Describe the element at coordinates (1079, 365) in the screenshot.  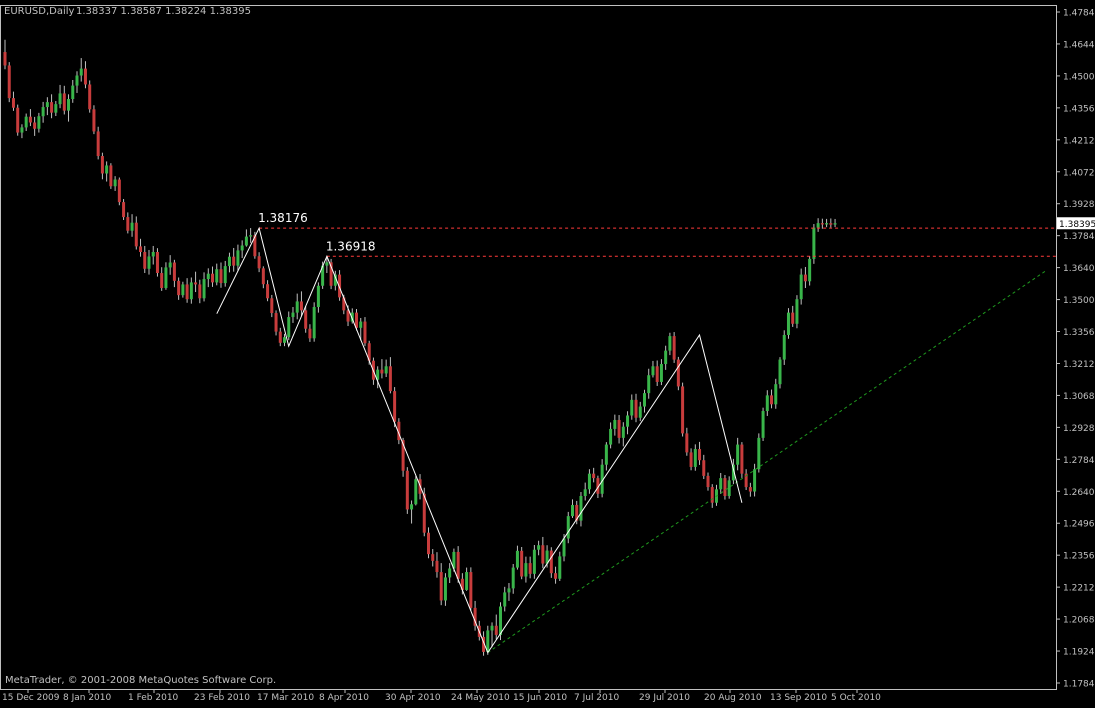
I see `y-tick-label: 1.32120` at that location.